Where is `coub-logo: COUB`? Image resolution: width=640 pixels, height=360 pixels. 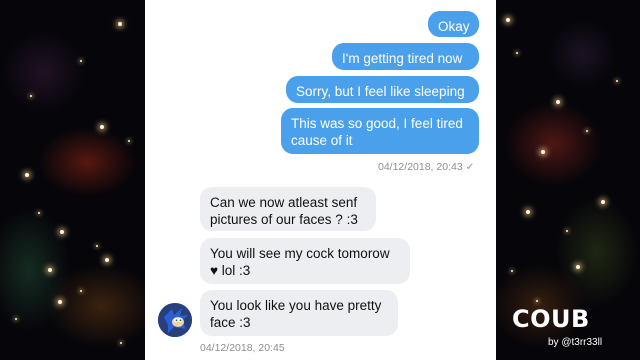
coub-logo: COUB is located at coordinates (551, 319).